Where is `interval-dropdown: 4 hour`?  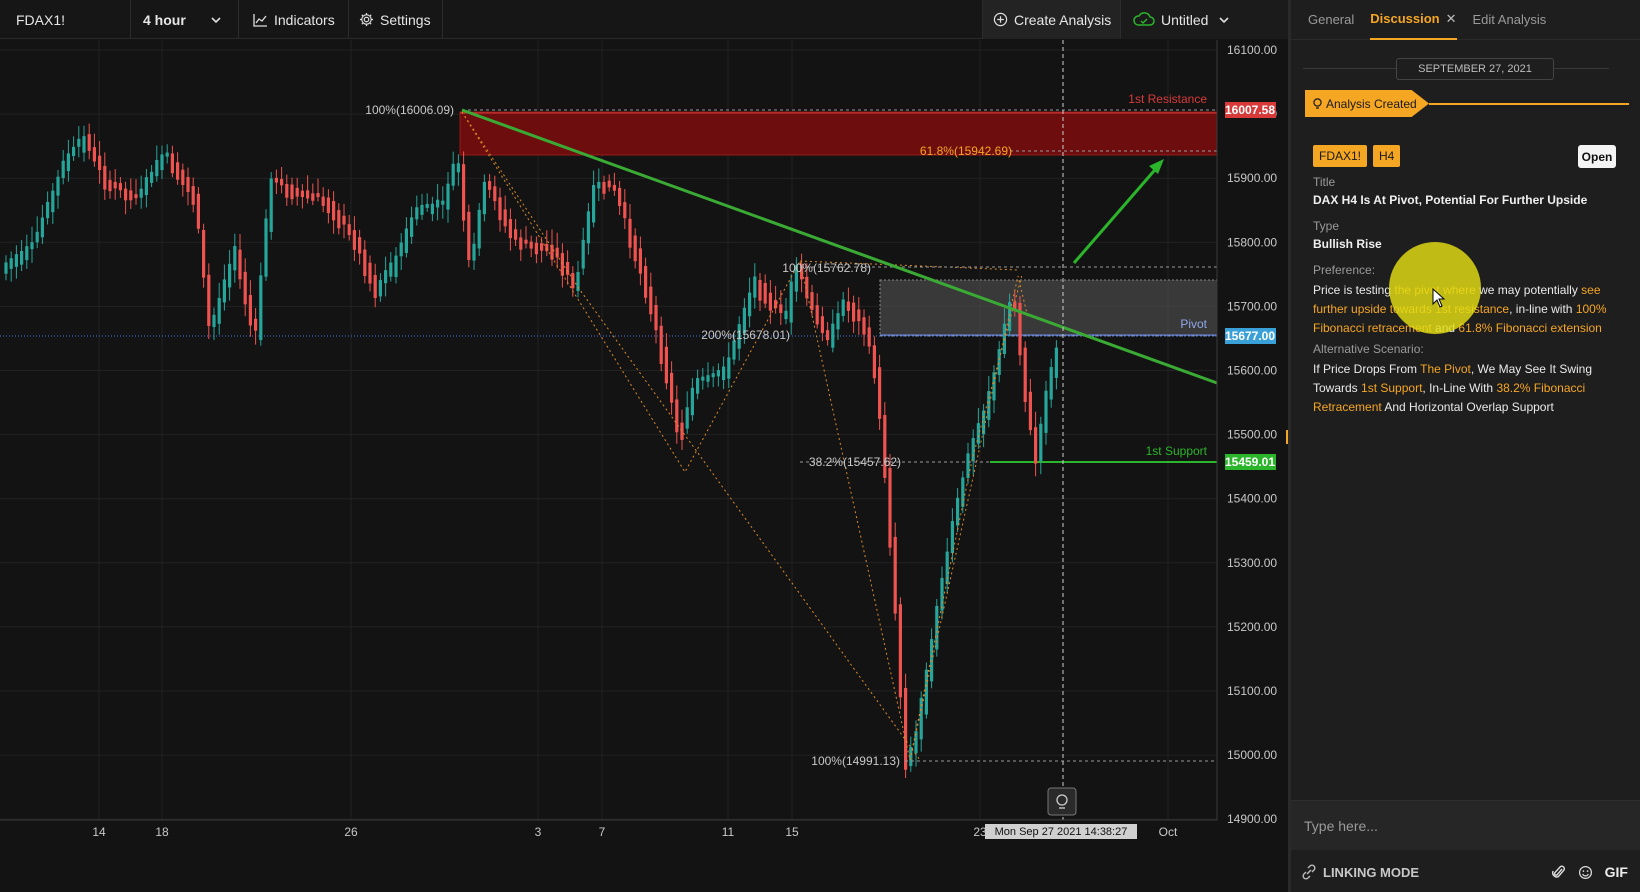 interval-dropdown: 4 hour is located at coordinates (185, 19).